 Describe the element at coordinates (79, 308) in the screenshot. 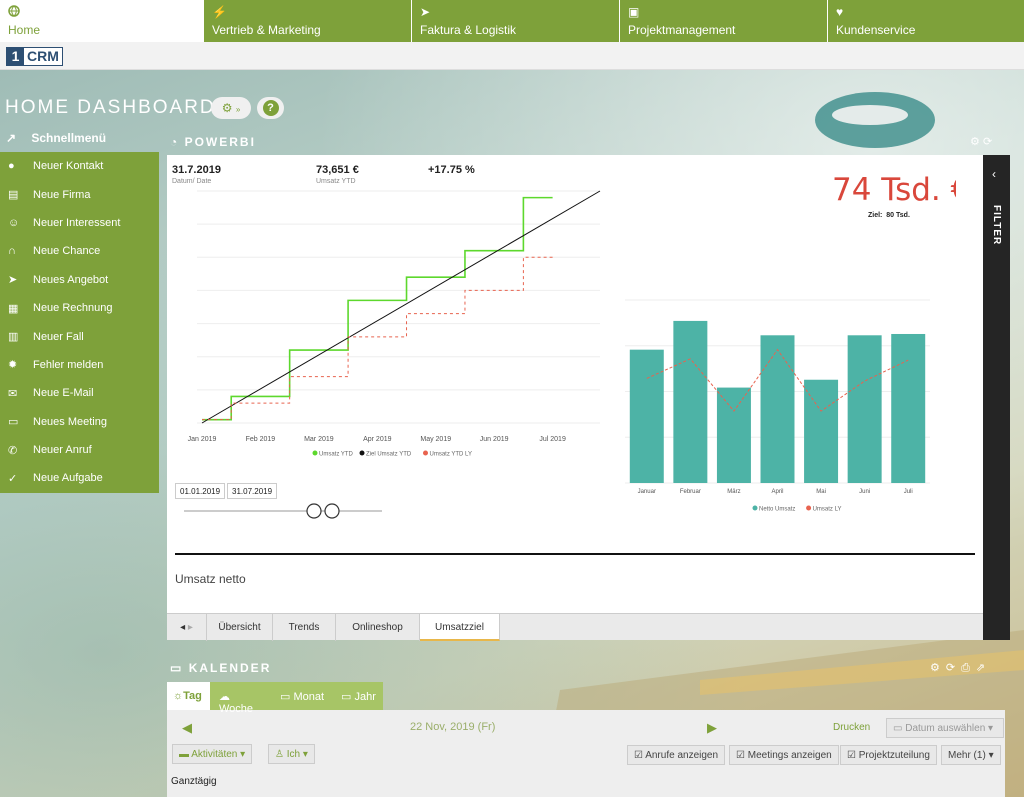

I see `sidebar-item-rechnung: ▦ Neue Rechnung` at that location.